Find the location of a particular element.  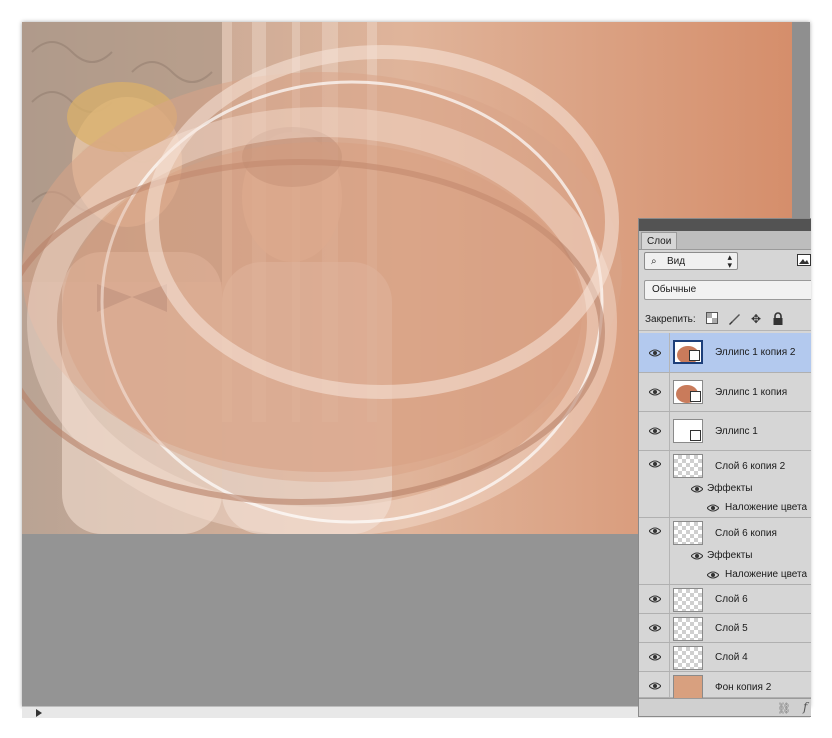

layer-row: Слой 6 копия 2 Эффекты Наложение цвета is located at coordinates (725, 484).